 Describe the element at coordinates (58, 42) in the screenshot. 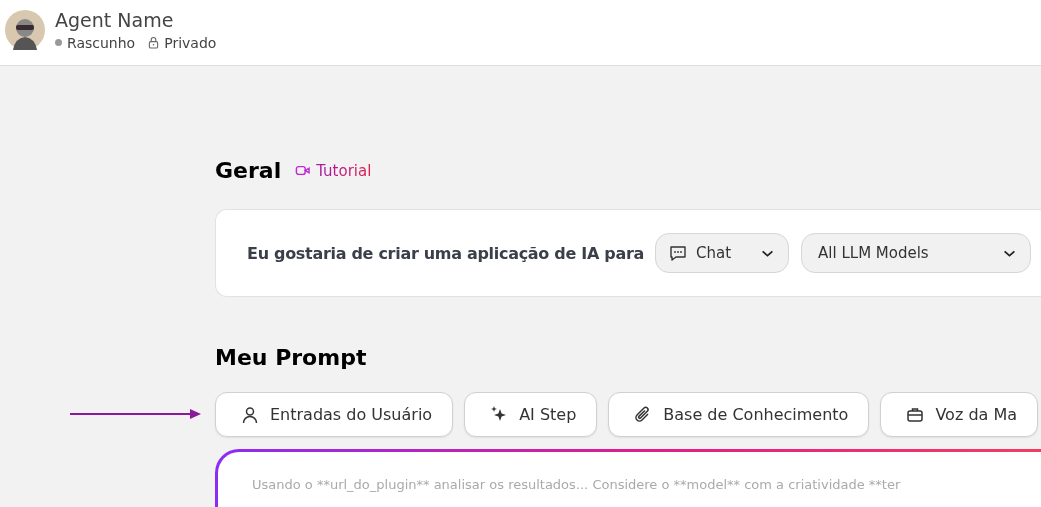

I see `status-dot-icon` at that location.